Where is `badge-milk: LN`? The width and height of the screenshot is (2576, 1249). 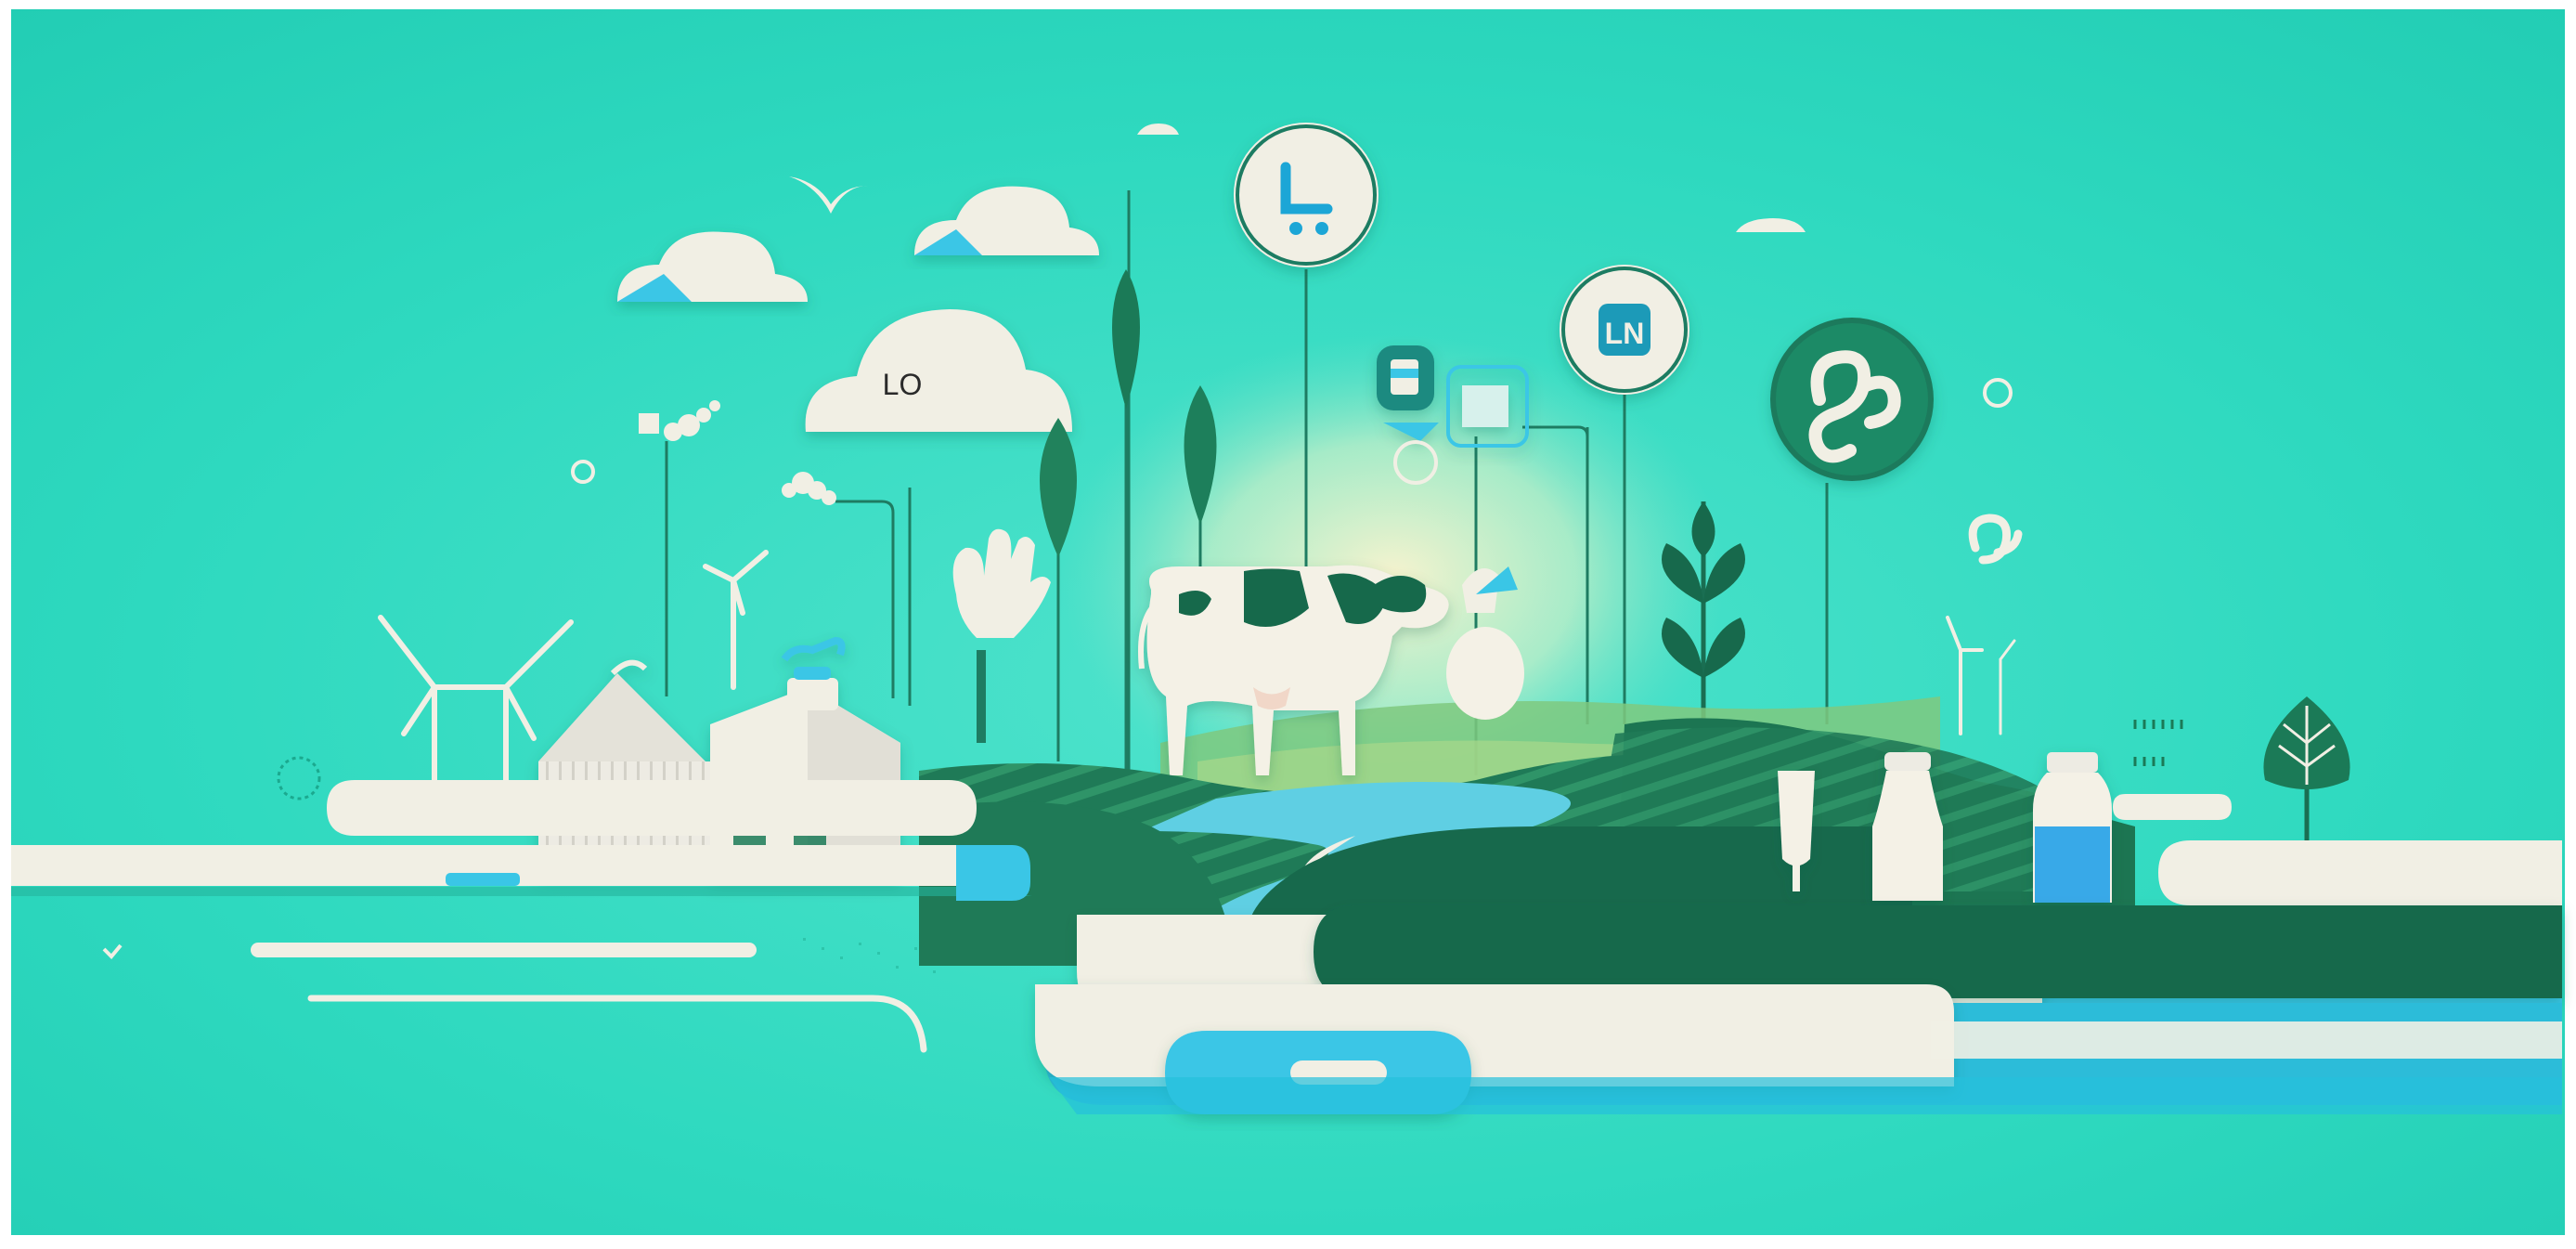
badge-milk: LN is located at coordinates (1624, 330).